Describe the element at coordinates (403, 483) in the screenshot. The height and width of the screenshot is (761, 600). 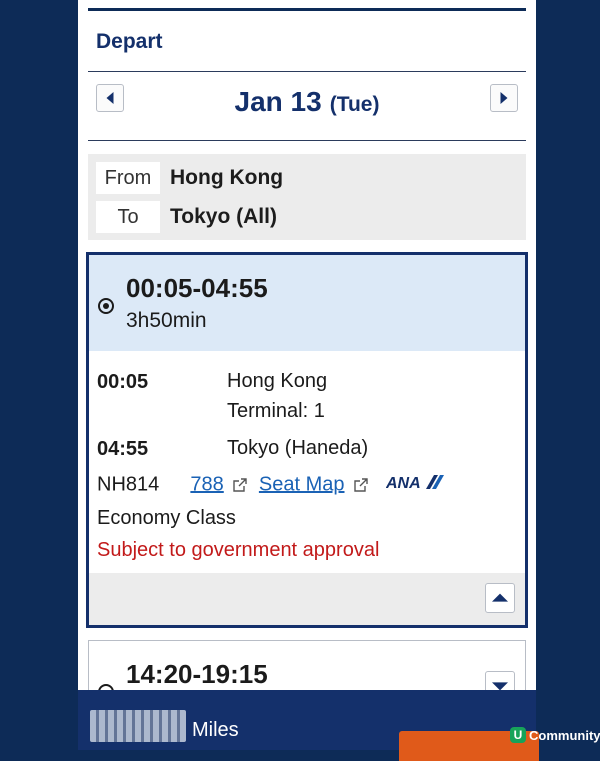
I see `svg-text: ANA` at that location.